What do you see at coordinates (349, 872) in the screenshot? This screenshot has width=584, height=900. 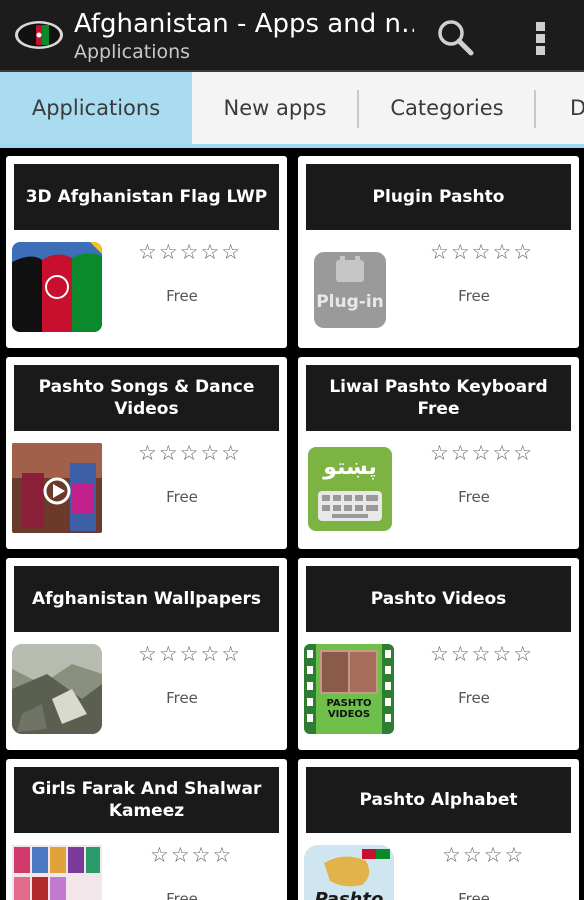 I see `pashto-alphabet-icon: Pashto` at bounding box center [349, 872].